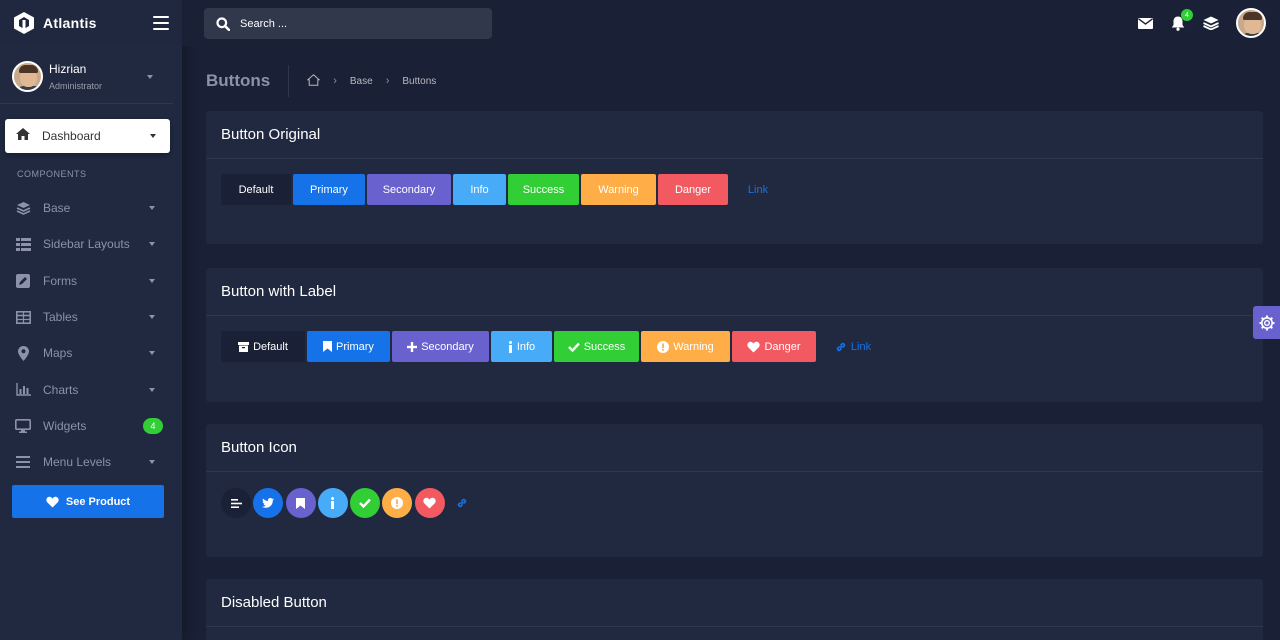 Image resolution: width=1280 pixels, height=640 pixels. I want to click on breadcrumb: › Base › Buttons, so click(371, 81).